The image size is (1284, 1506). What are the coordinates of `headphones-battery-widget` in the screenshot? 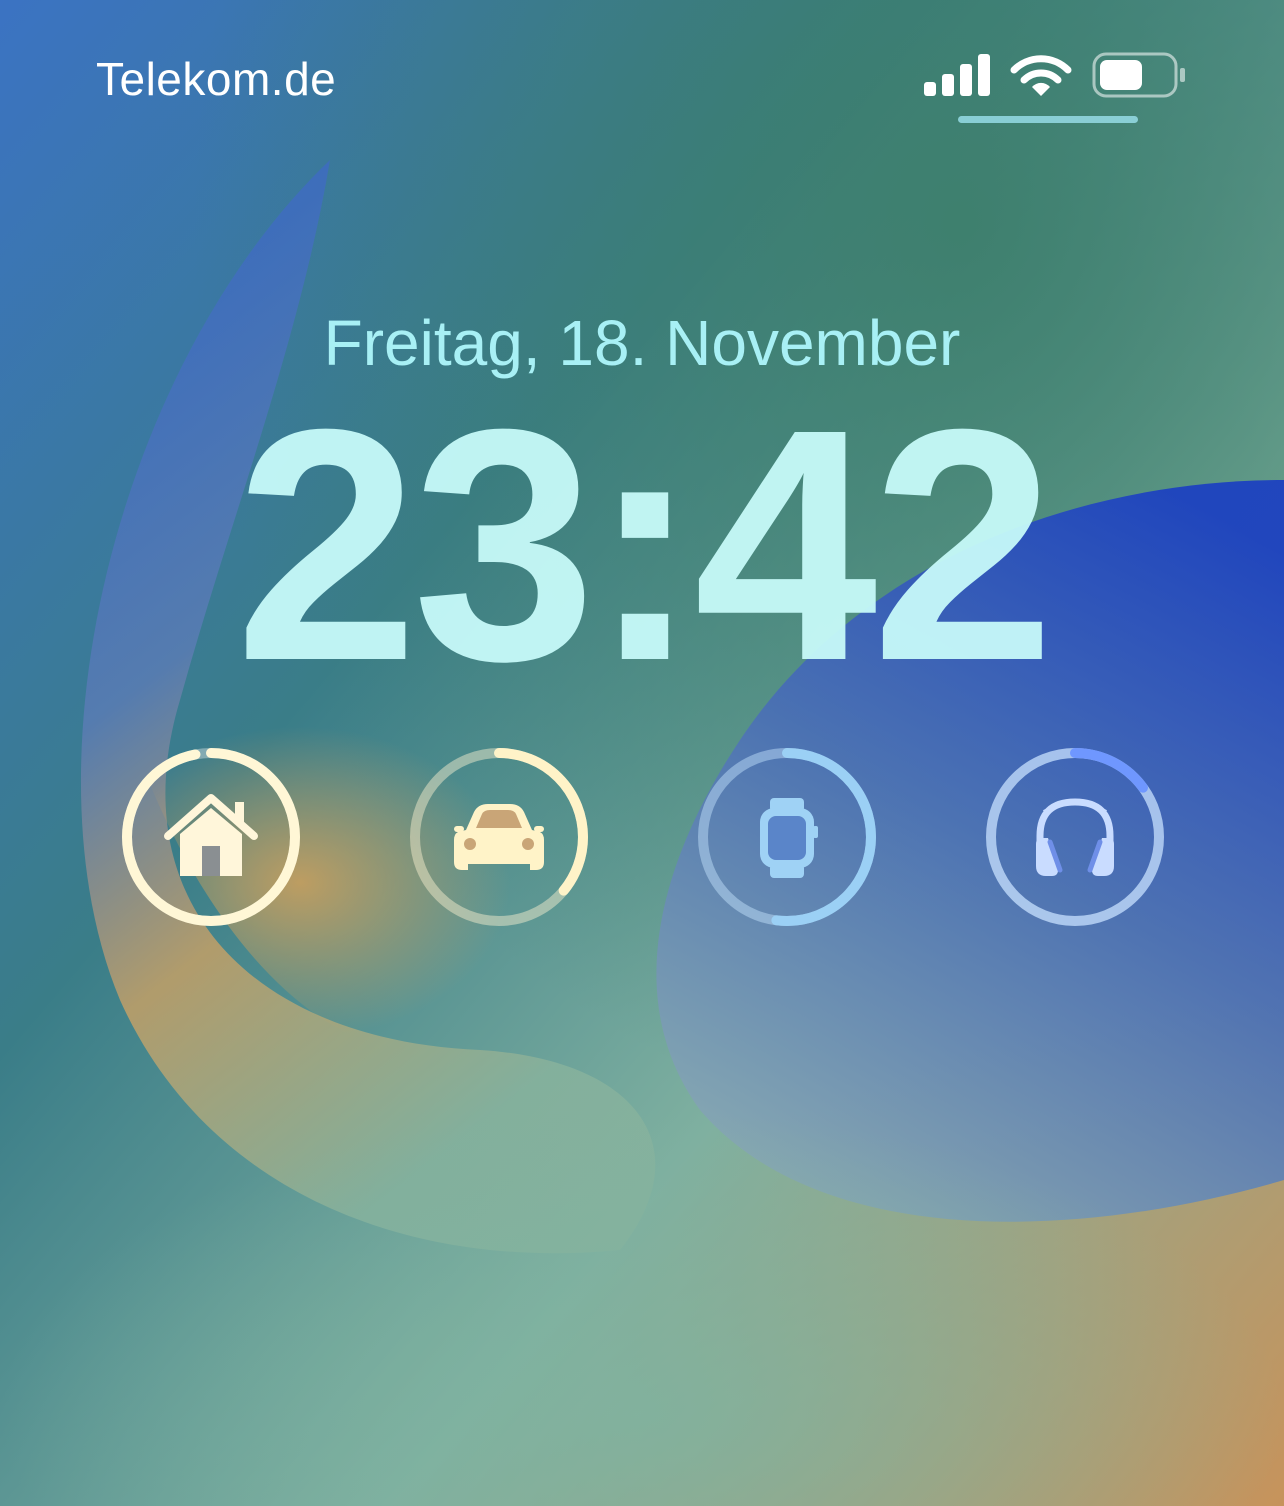 It's located at (1075, 837).